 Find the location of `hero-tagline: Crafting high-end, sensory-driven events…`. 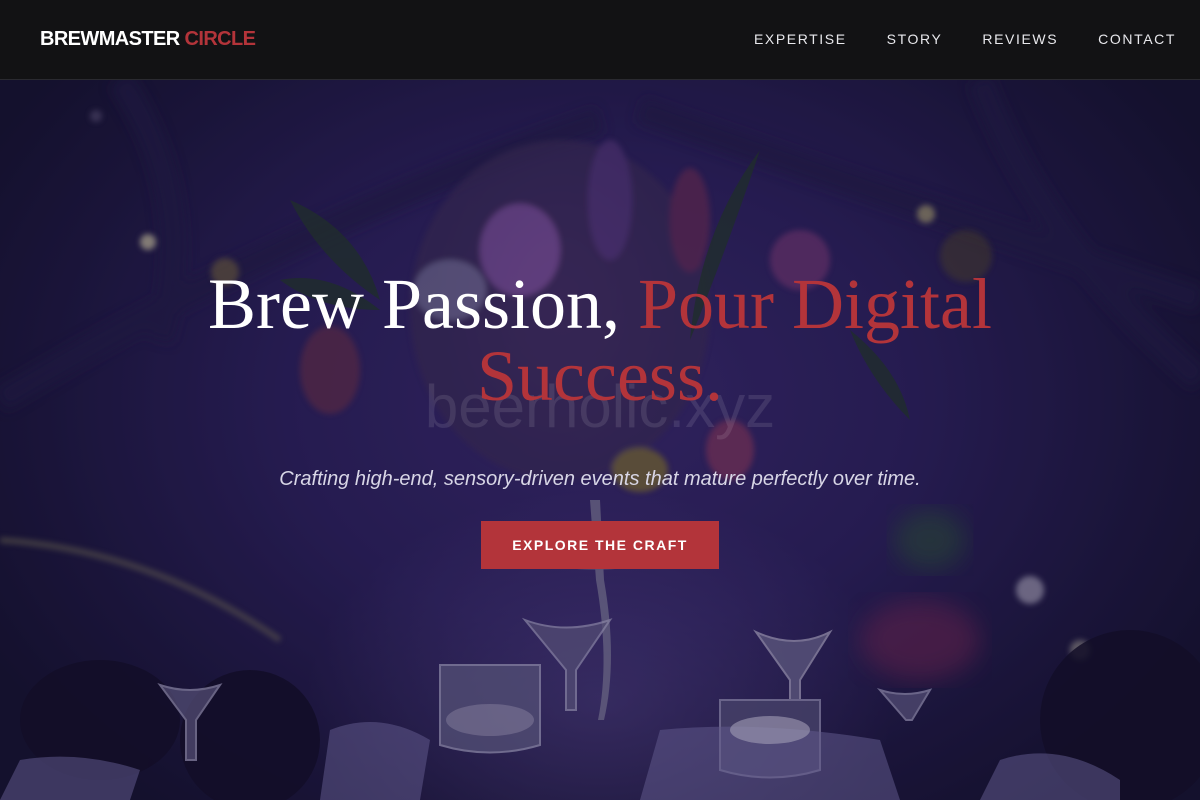

hero-tagline: Crafting high-end, sensory-driven events… is located at coordinates (600, 479).